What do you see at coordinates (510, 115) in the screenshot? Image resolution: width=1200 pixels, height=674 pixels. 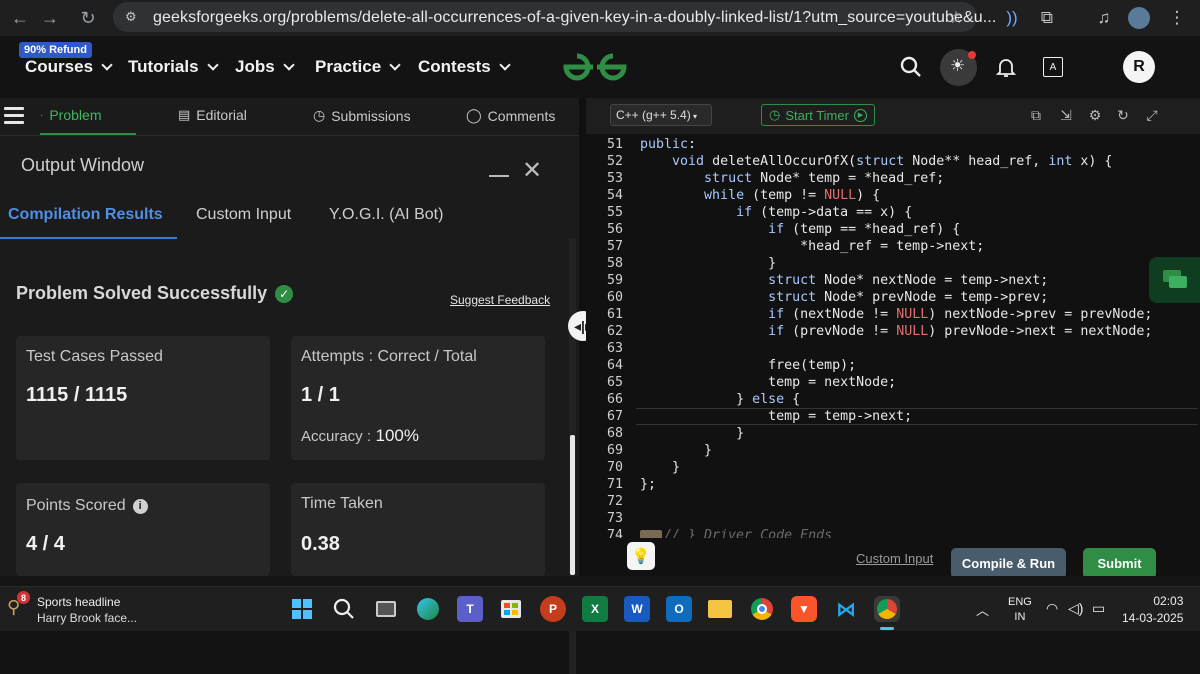 I see `tab-comments: ◯ Comments` at bounding box center [510, 115].